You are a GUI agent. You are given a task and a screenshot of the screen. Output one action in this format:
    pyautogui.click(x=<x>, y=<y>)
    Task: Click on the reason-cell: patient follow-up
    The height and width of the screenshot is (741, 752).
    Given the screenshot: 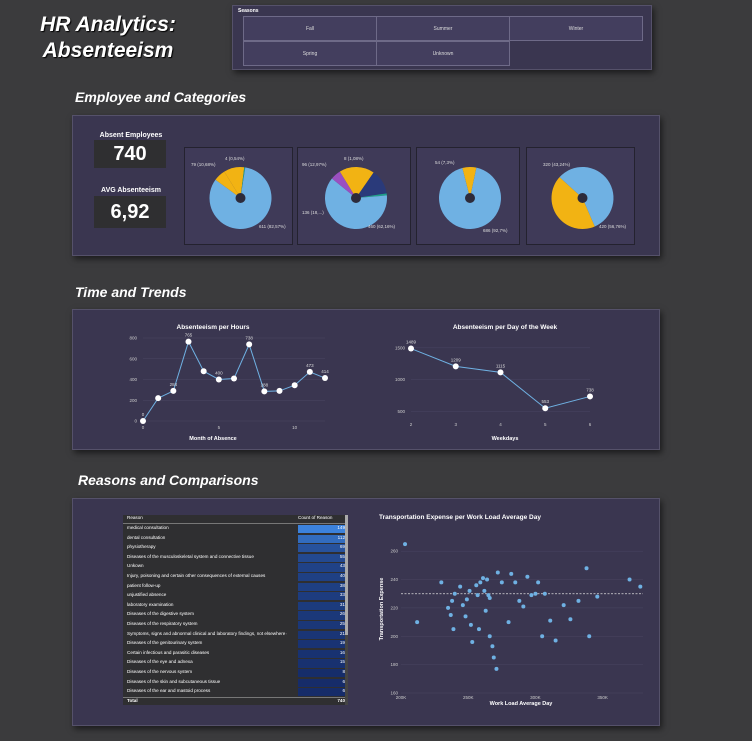 What is the action you would take?
    pyautogui.click(x=144, y=585)
    